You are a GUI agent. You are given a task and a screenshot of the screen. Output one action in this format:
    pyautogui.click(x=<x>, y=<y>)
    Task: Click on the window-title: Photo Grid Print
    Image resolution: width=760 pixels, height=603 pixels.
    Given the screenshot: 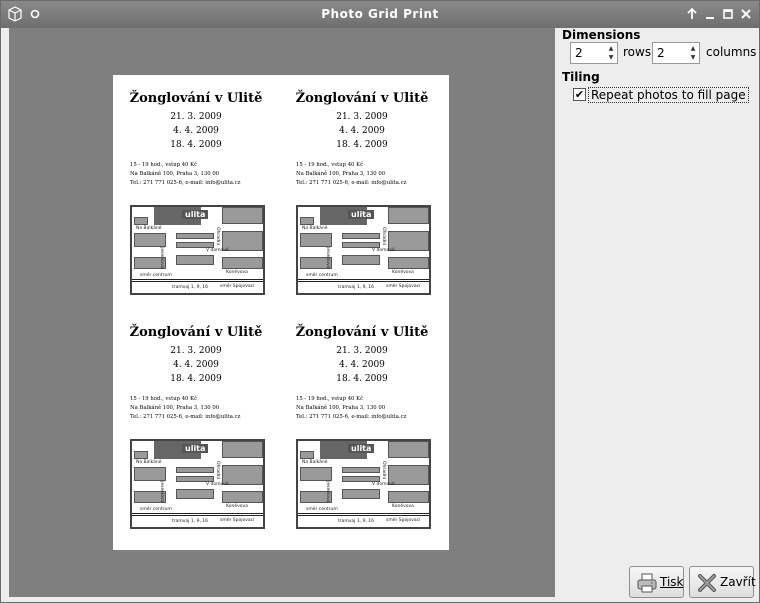 What is the action you would take?
    pyautogui.click(x=380, y=14)
    